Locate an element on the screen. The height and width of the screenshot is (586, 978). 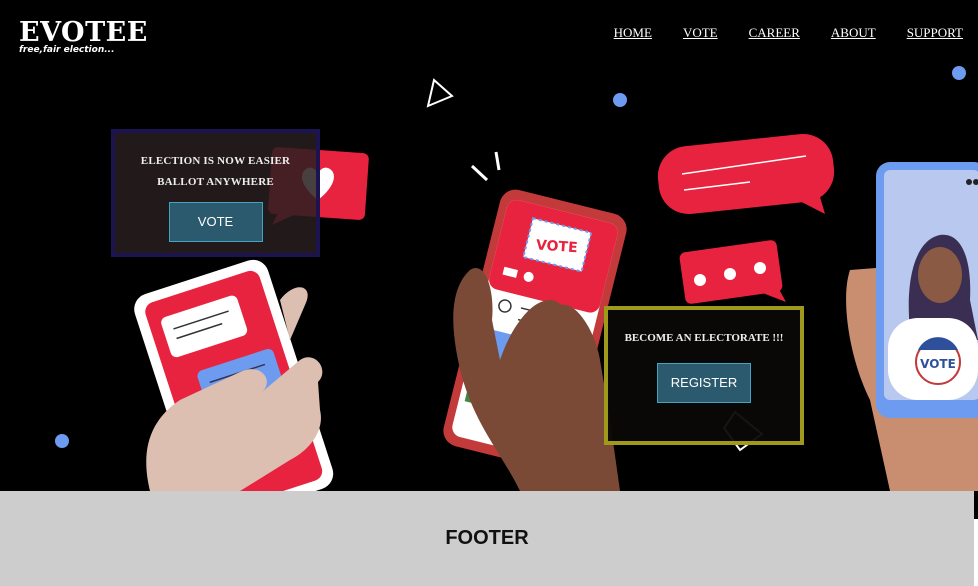
typing-bubble is located at coordinates (732, 272).